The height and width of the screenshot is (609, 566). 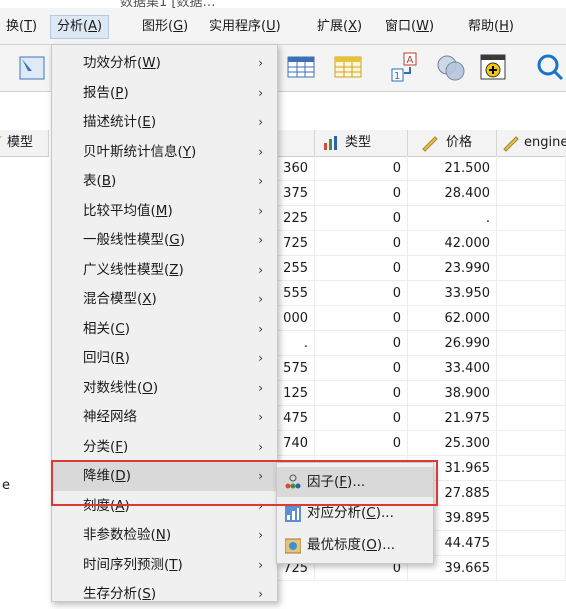 I want to click on cell-price: 33.400, so click(x=452, y=368).